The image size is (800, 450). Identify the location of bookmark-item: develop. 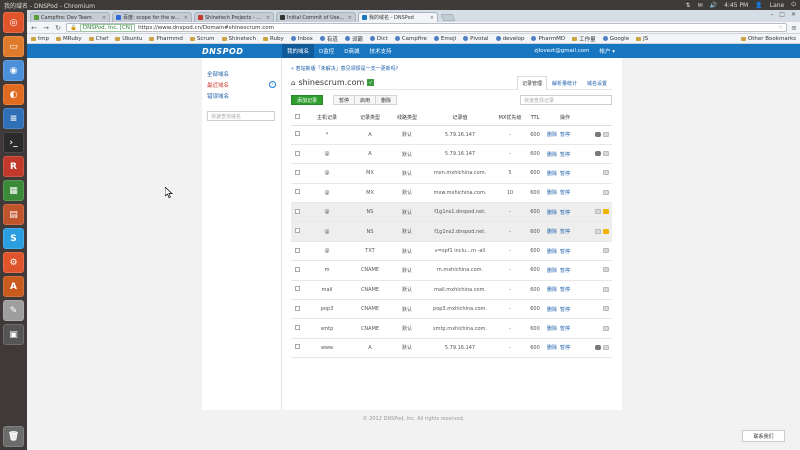
(509, 39).